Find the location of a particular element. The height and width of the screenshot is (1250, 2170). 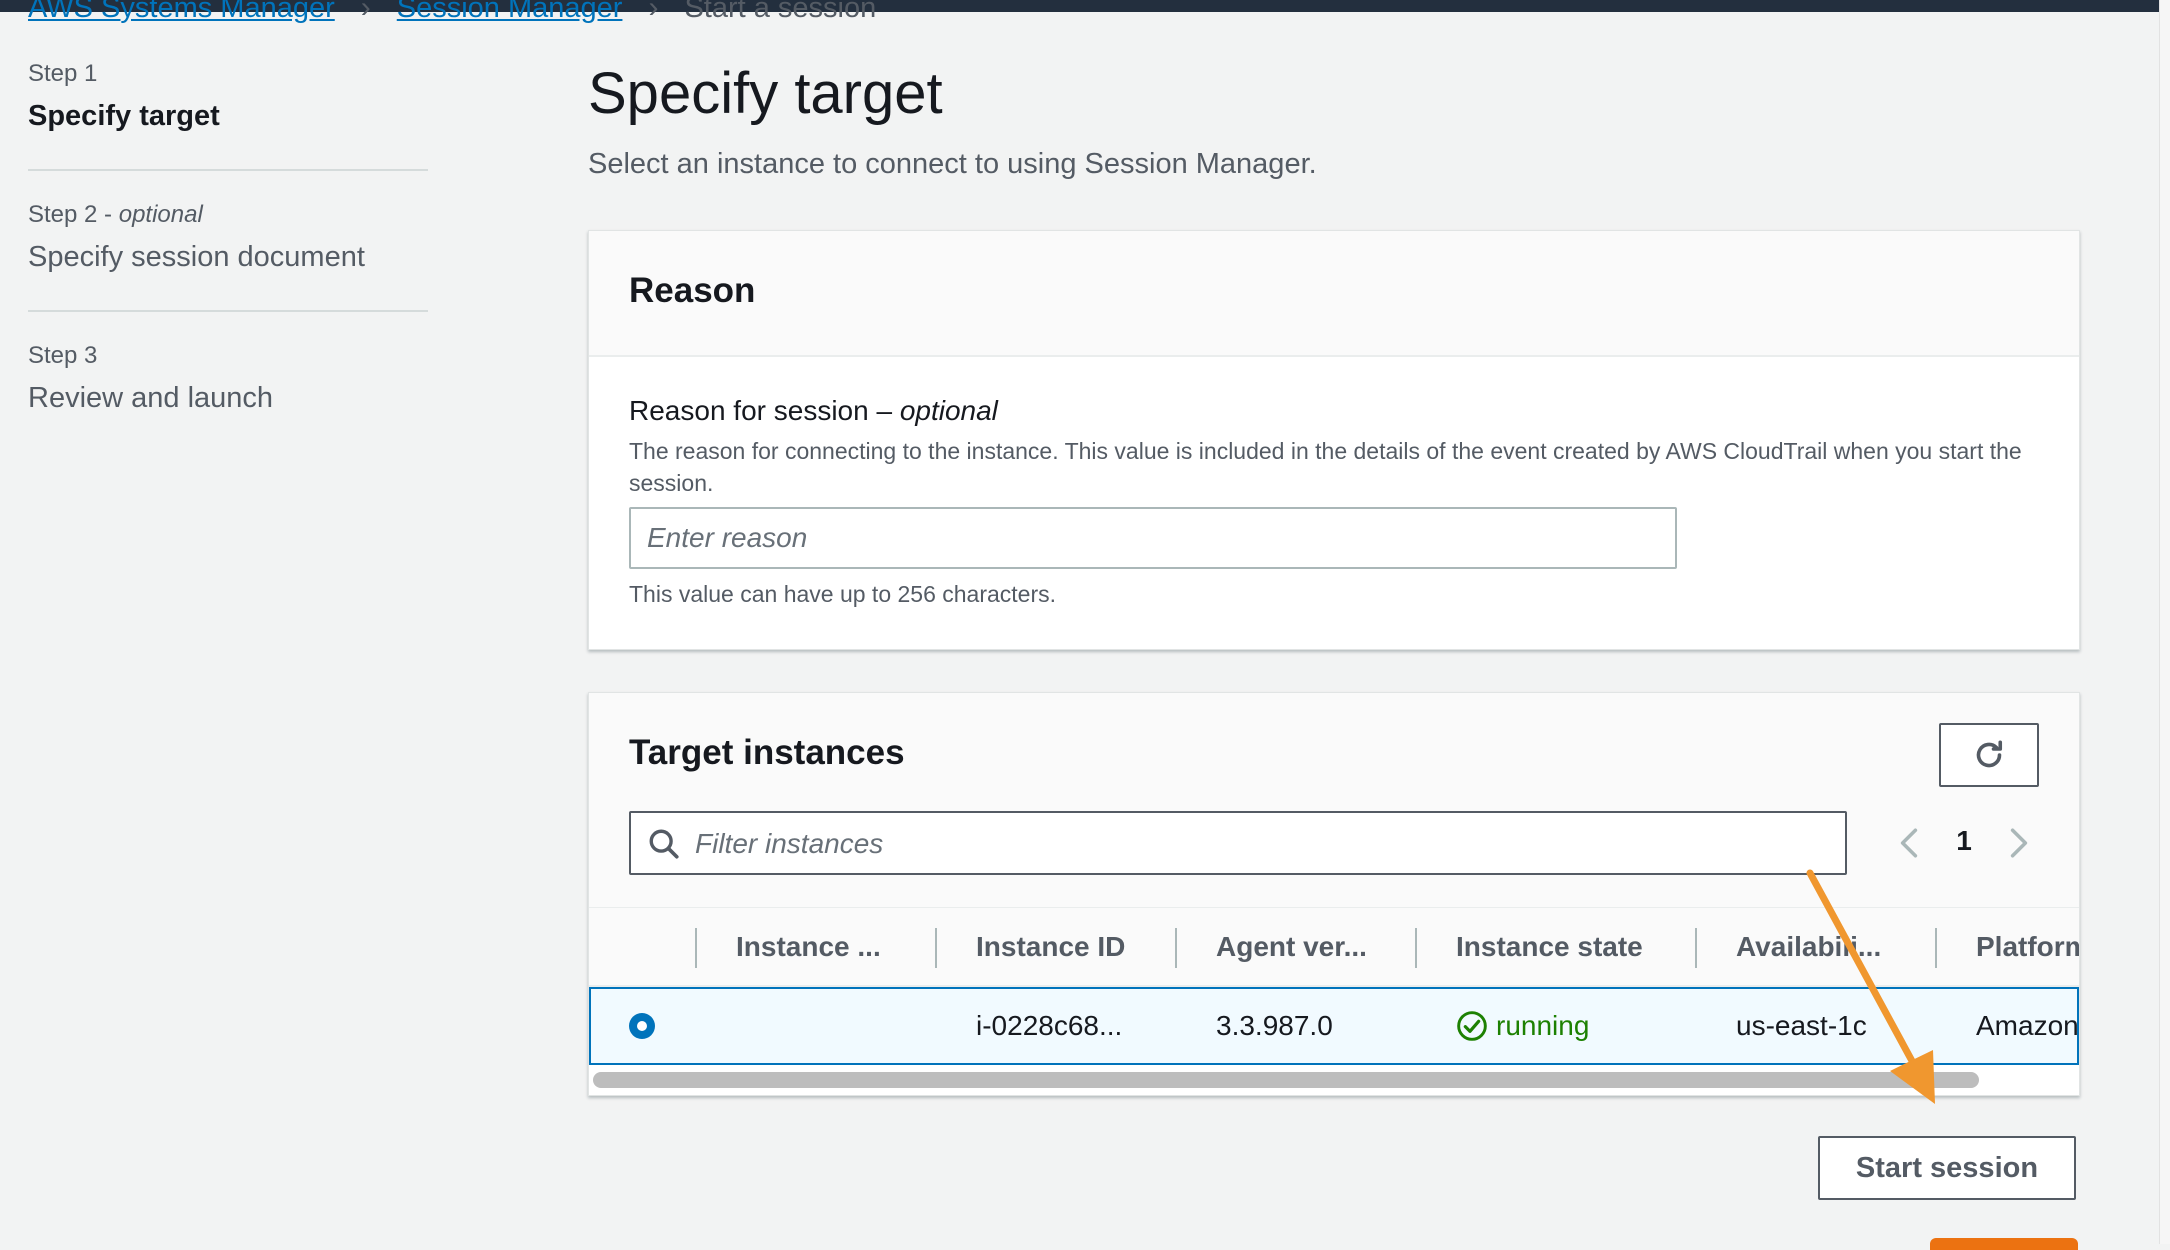

refresh-icon is located at coordinates (1989, 754).